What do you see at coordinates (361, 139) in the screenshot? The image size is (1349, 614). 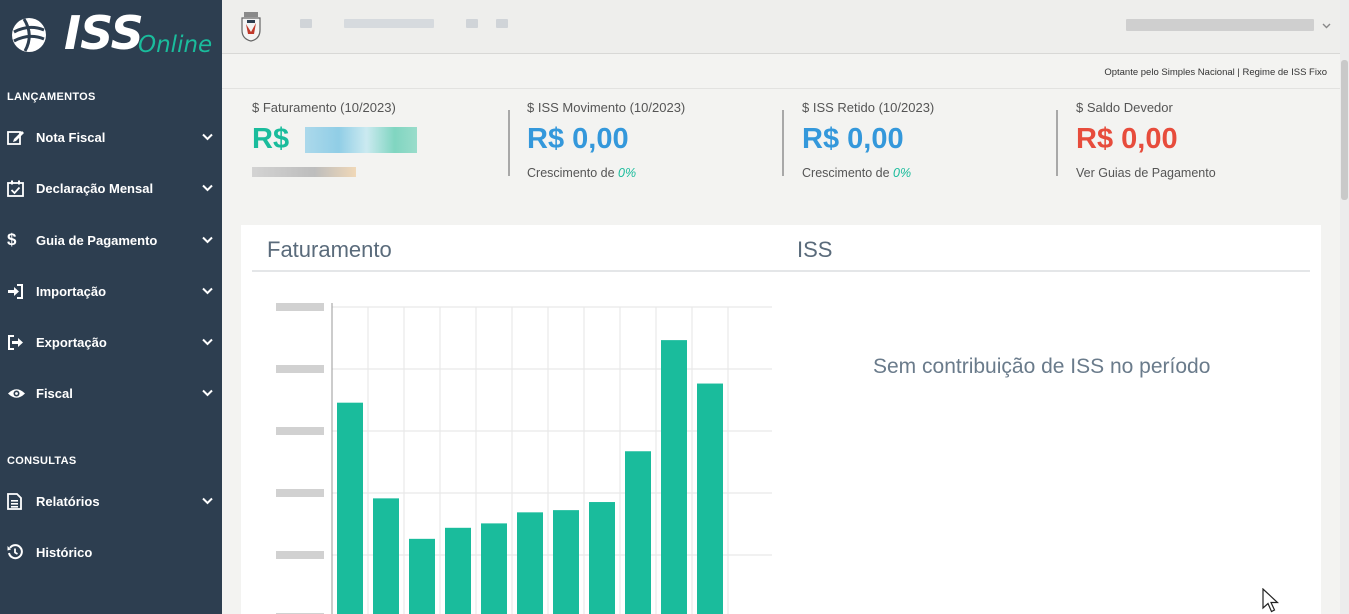 I see `redacted-value` at bounding box center [361, 139].